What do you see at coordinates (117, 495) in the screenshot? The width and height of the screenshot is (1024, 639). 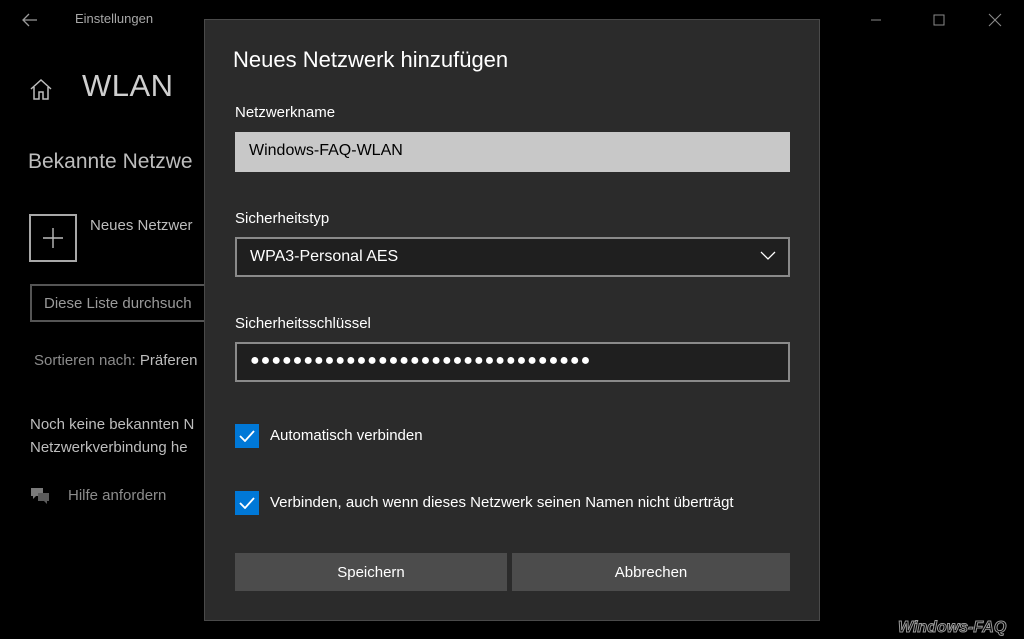 I see `help-link: Hilfe anfordern` at bounding box center [117, 495].